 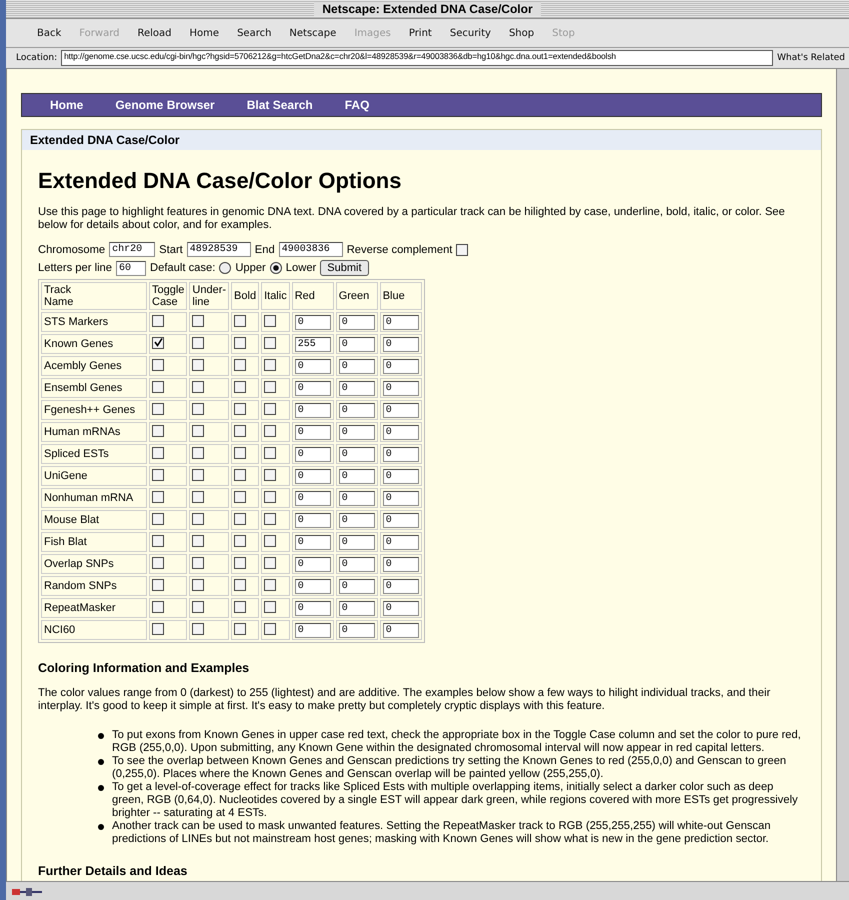 I want to click on radio-button, so click(x=225, y=268).